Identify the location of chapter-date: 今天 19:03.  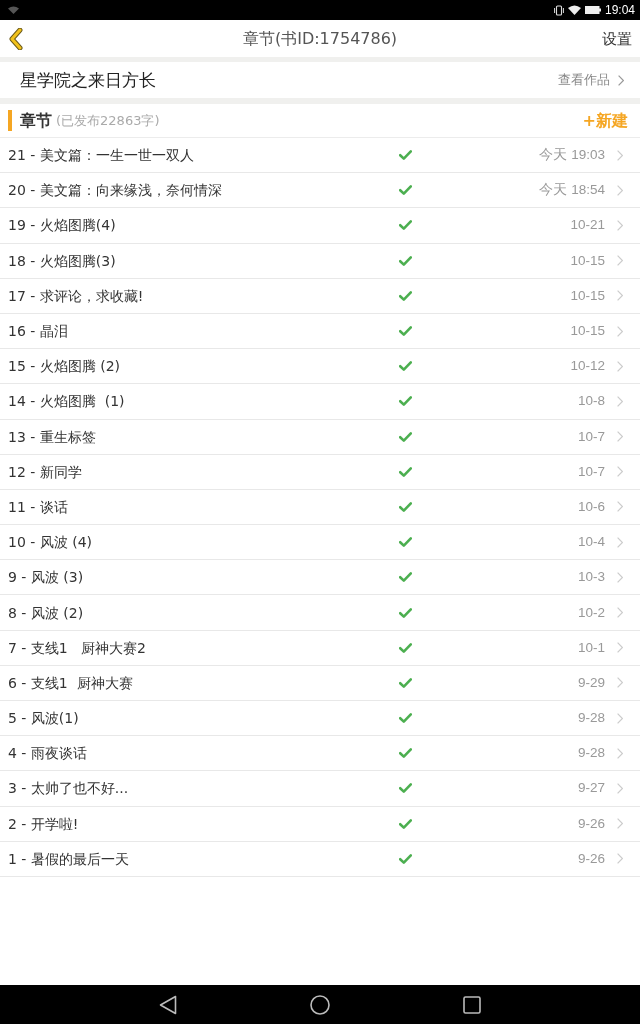
(572, 155).